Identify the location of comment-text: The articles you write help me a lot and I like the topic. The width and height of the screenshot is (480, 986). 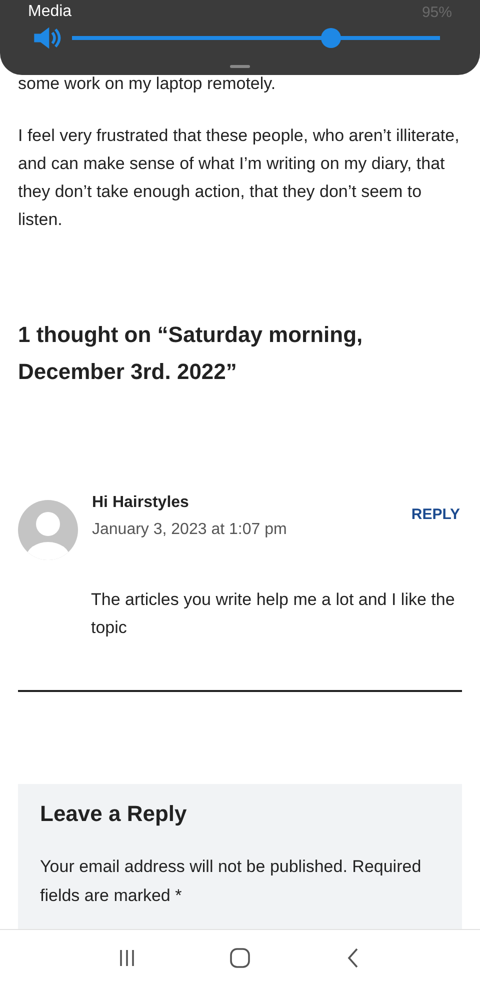
(273, 614).